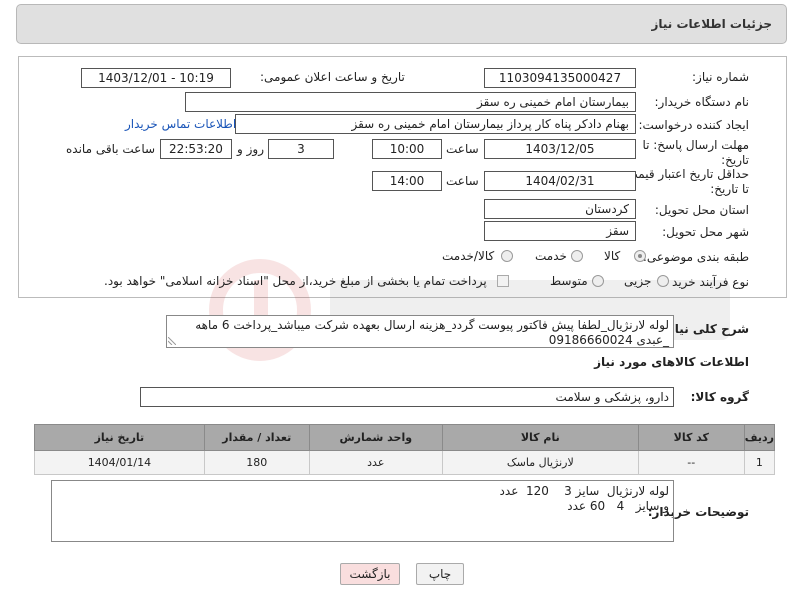 The image size is (789, 598). I want to click on category-option-service: خدمت, so click(551, 256).